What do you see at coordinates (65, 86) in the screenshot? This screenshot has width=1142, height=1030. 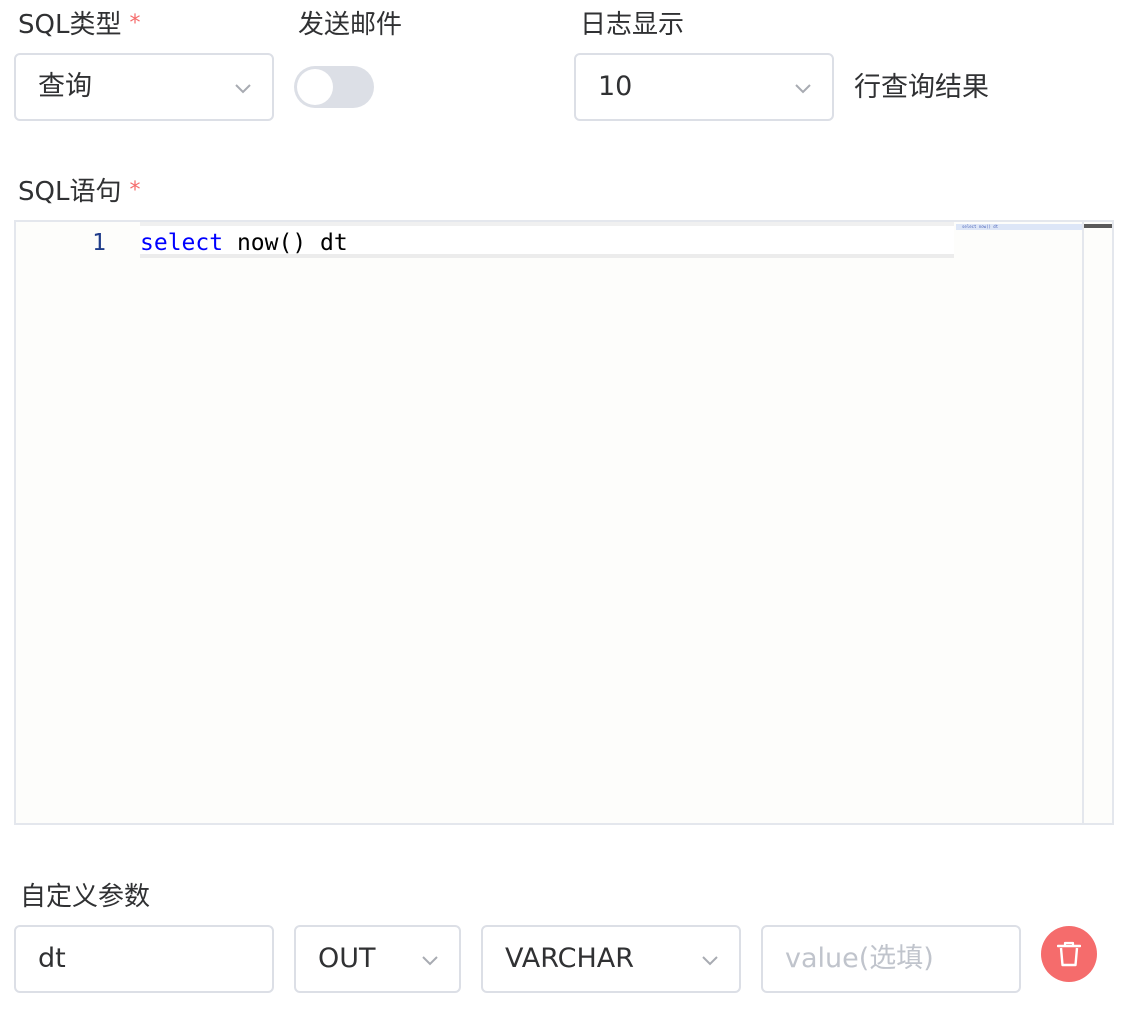 I see `sql-type-value: 查询` at bounding box center [65, 86].